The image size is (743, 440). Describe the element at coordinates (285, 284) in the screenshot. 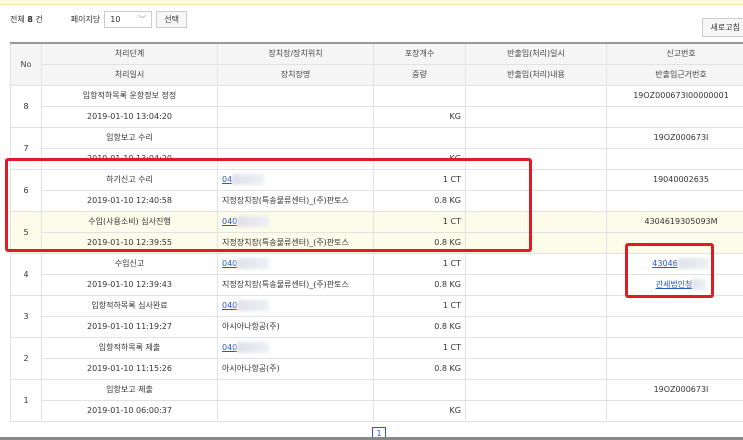

I see `warehouse-cell-text: 지정장치장(특송물류센터)_(주)판토스` at that location.